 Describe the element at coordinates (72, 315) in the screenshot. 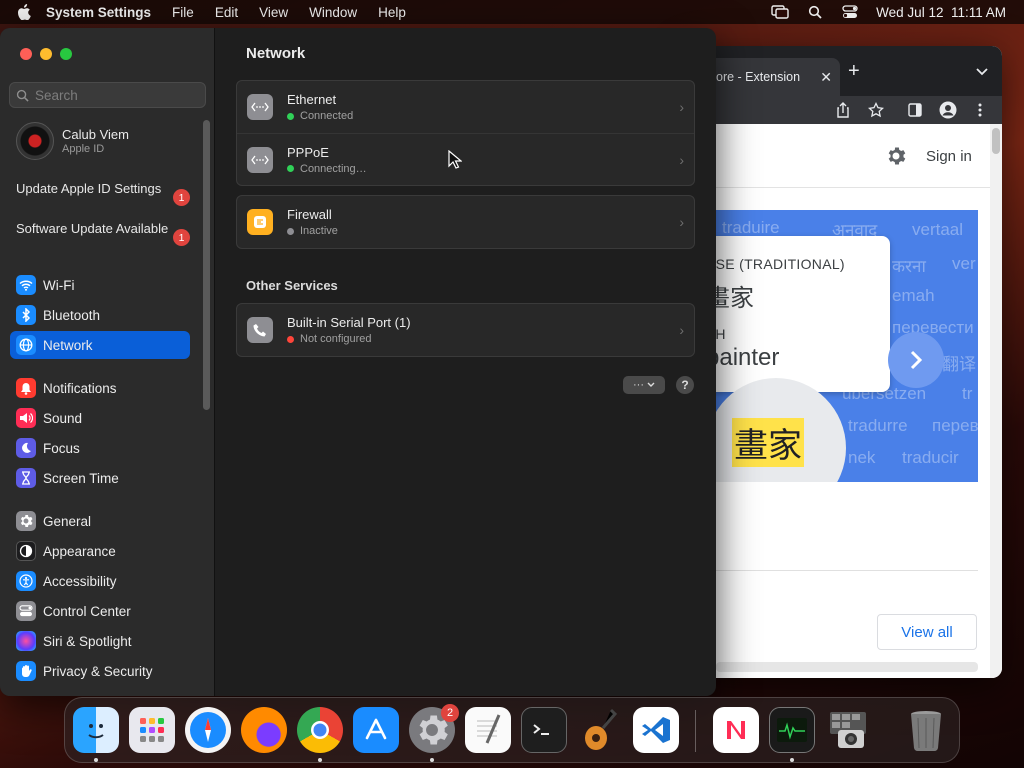

I see `sidebar-item-label: Bluetooth` at that location.